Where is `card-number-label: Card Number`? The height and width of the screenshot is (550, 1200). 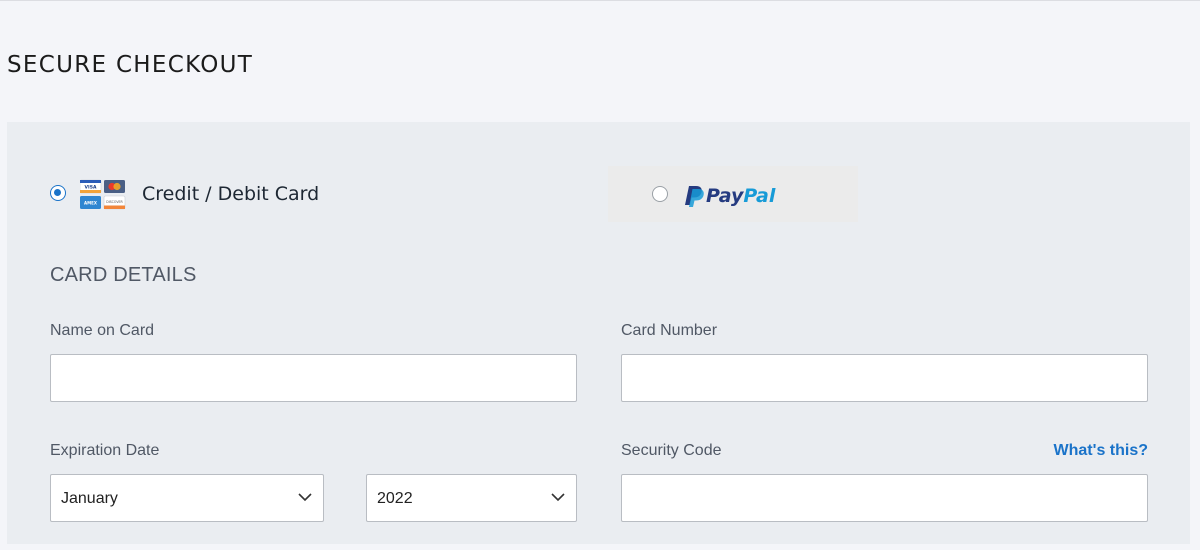 card-number-label: Card Number is located at coordinates (669, 330).